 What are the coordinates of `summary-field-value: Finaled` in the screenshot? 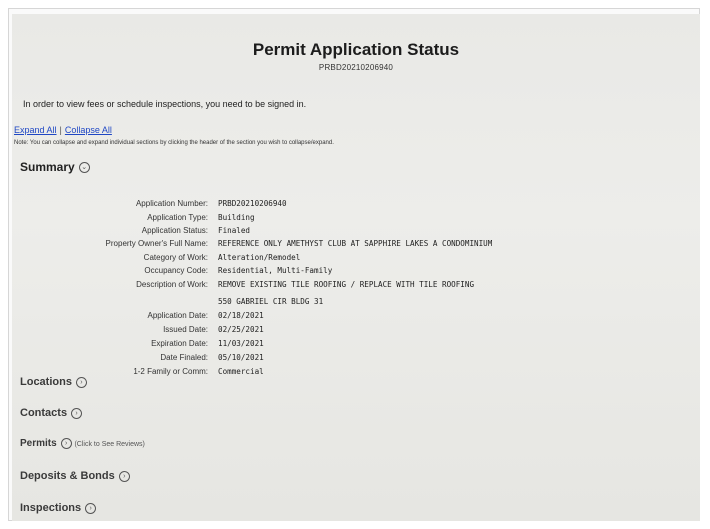 It's located at (234, 230).